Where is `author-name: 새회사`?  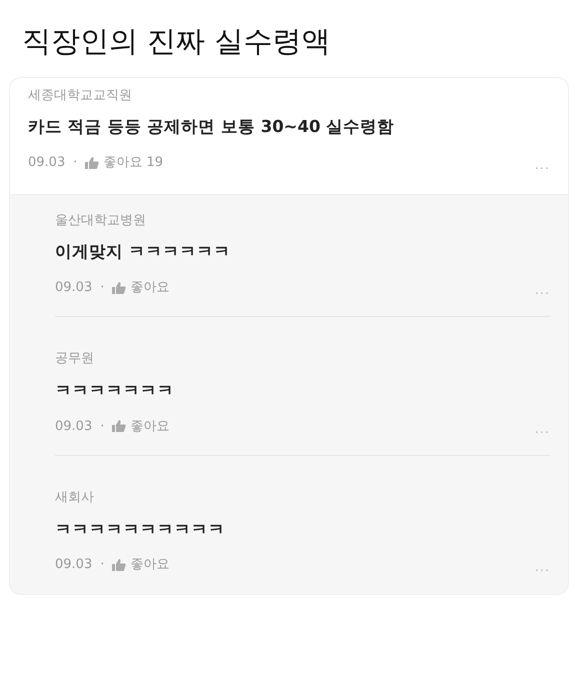
author-name: 새회사 is located at coordinates (75, 498).